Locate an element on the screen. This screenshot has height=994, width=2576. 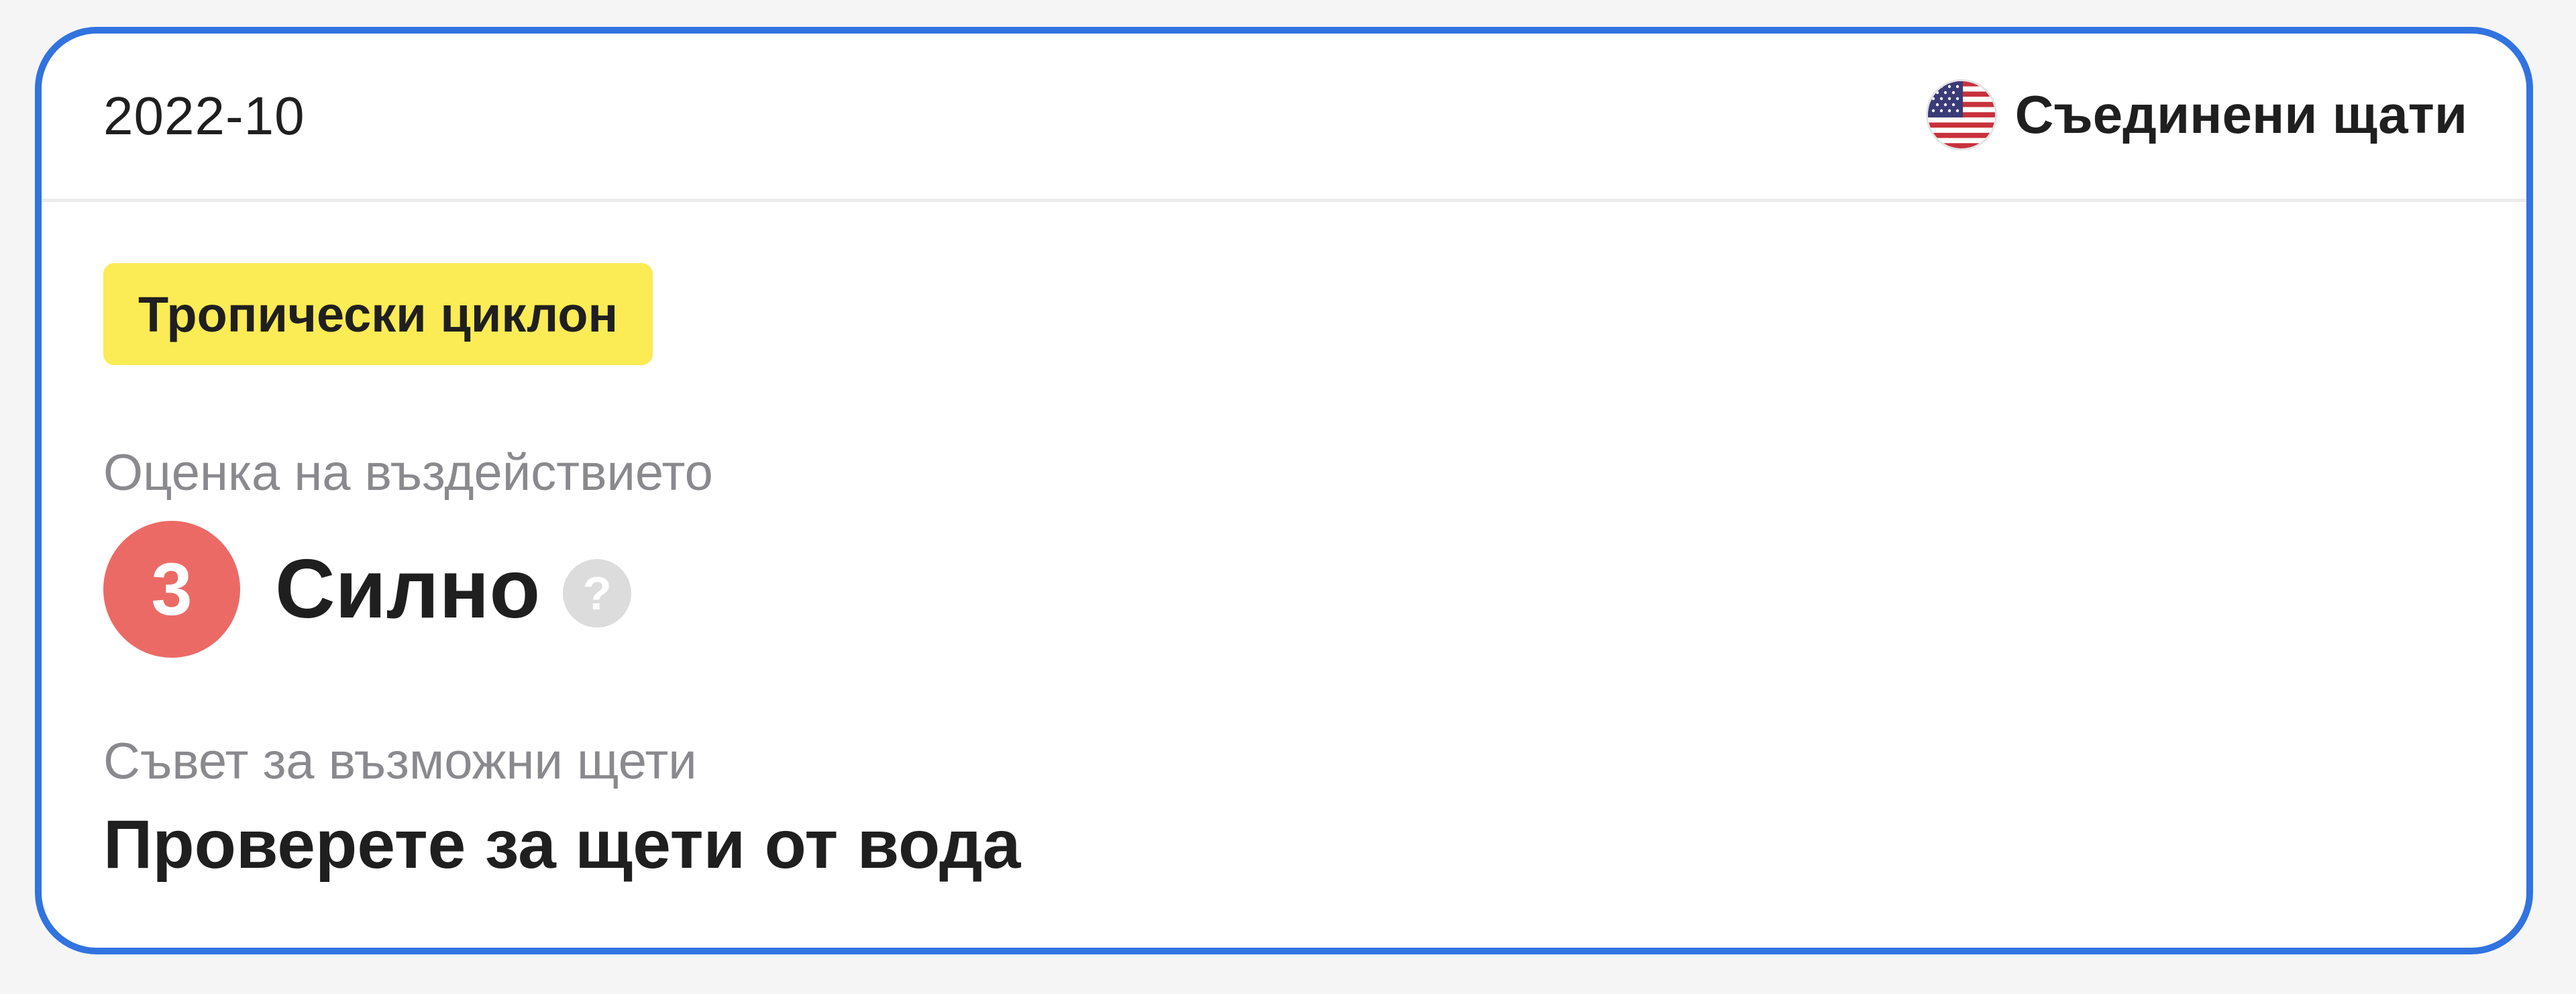
impact-level-text: Силно is located at coordinates (408, 589).